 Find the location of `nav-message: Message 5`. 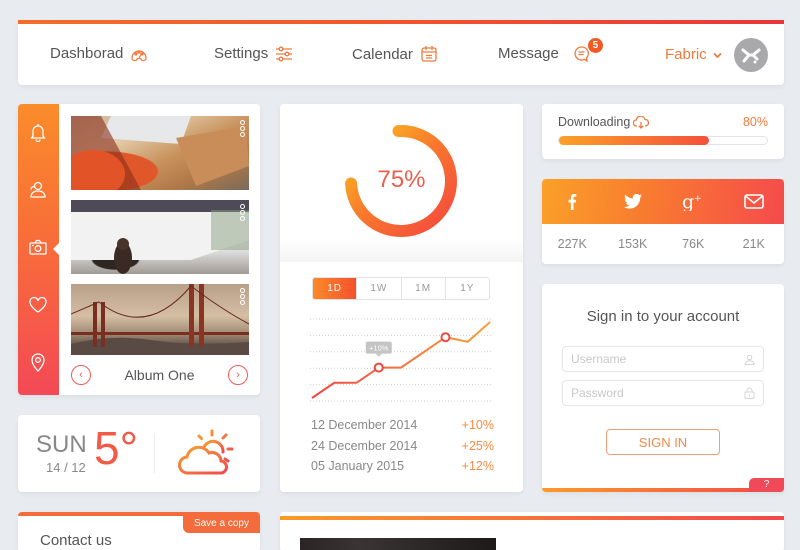

nav-message: Message 5 is located at coordinates (550, 50).